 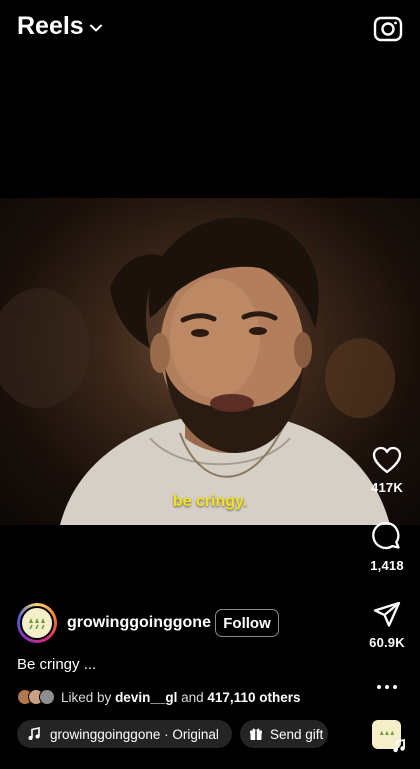 I want to click on liked-by-prefix: Liked by, so click(x=86, y=697).